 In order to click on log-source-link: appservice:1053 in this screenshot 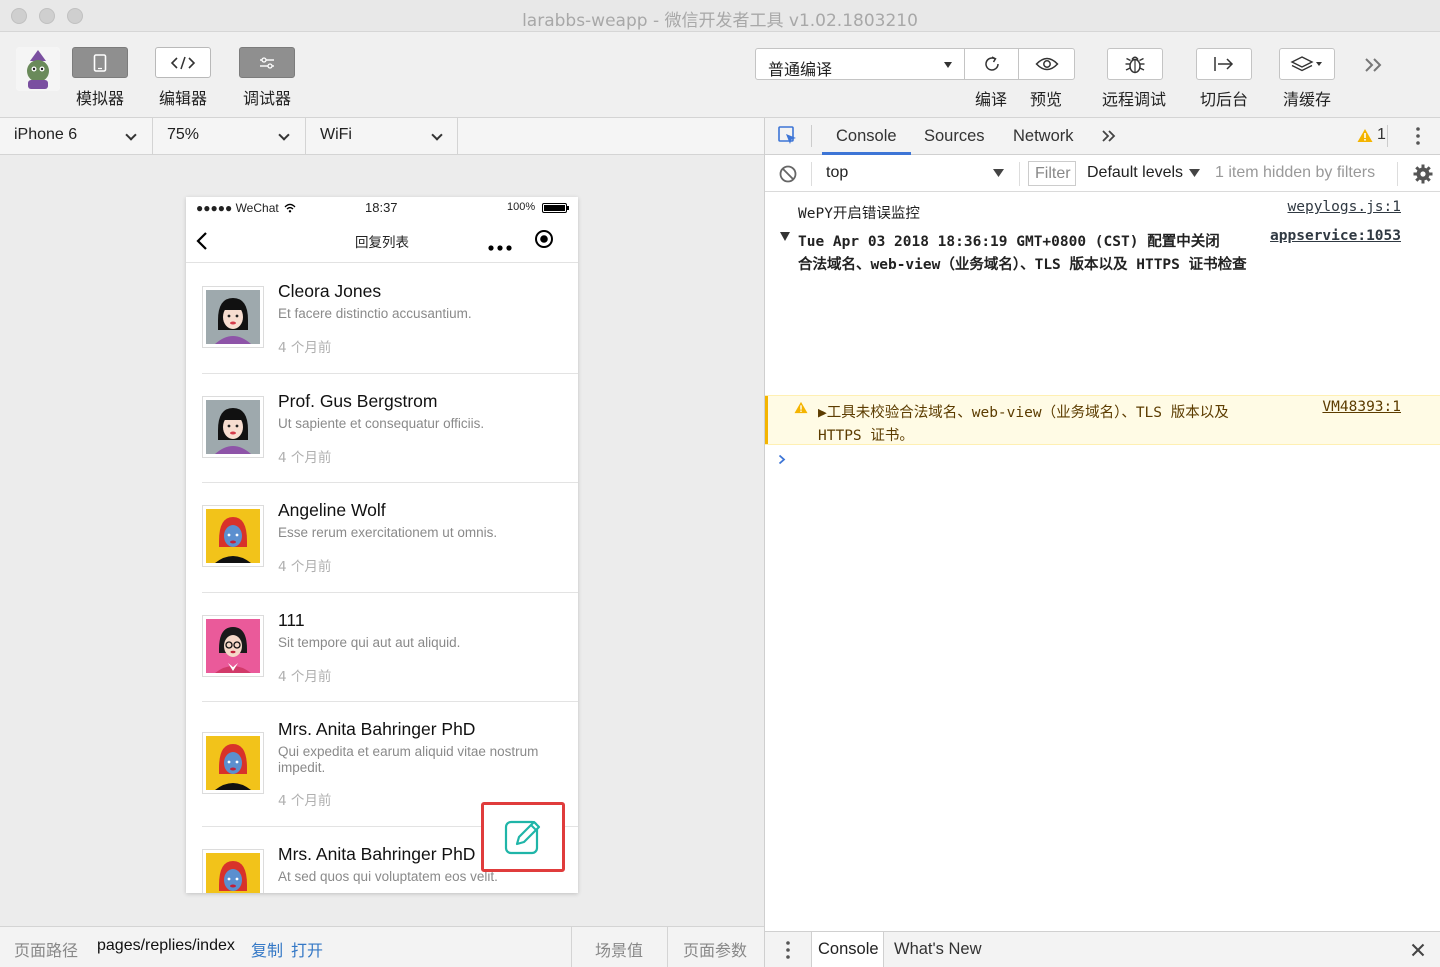, I will do `click(1335, 236)`.